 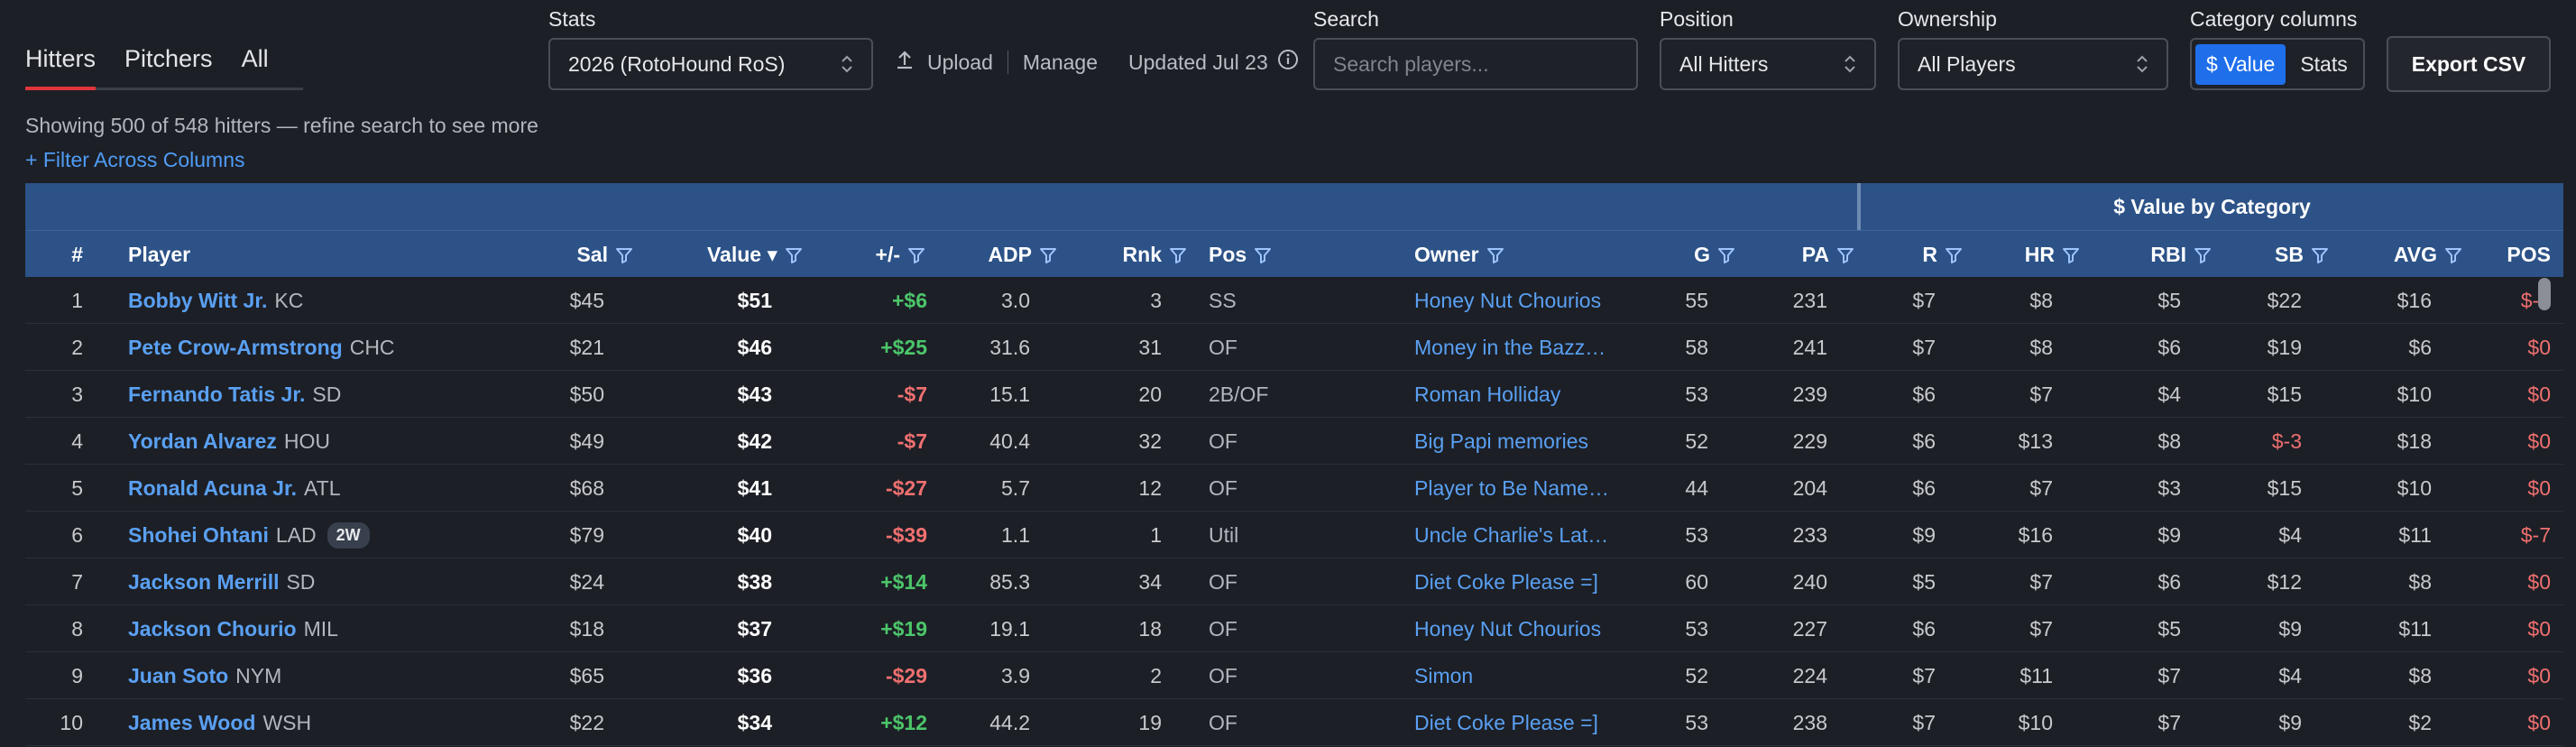 I want to click on toggle-stats-button: Stats, so click(x=2323, y=64).